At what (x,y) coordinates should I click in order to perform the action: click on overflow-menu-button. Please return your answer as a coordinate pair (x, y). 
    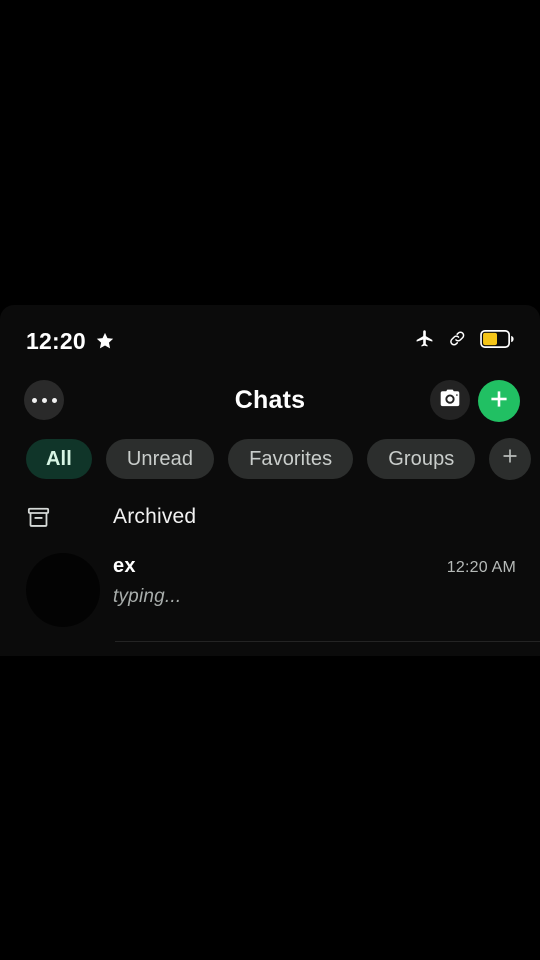
    Looking at the image, I should click on (44, 400).